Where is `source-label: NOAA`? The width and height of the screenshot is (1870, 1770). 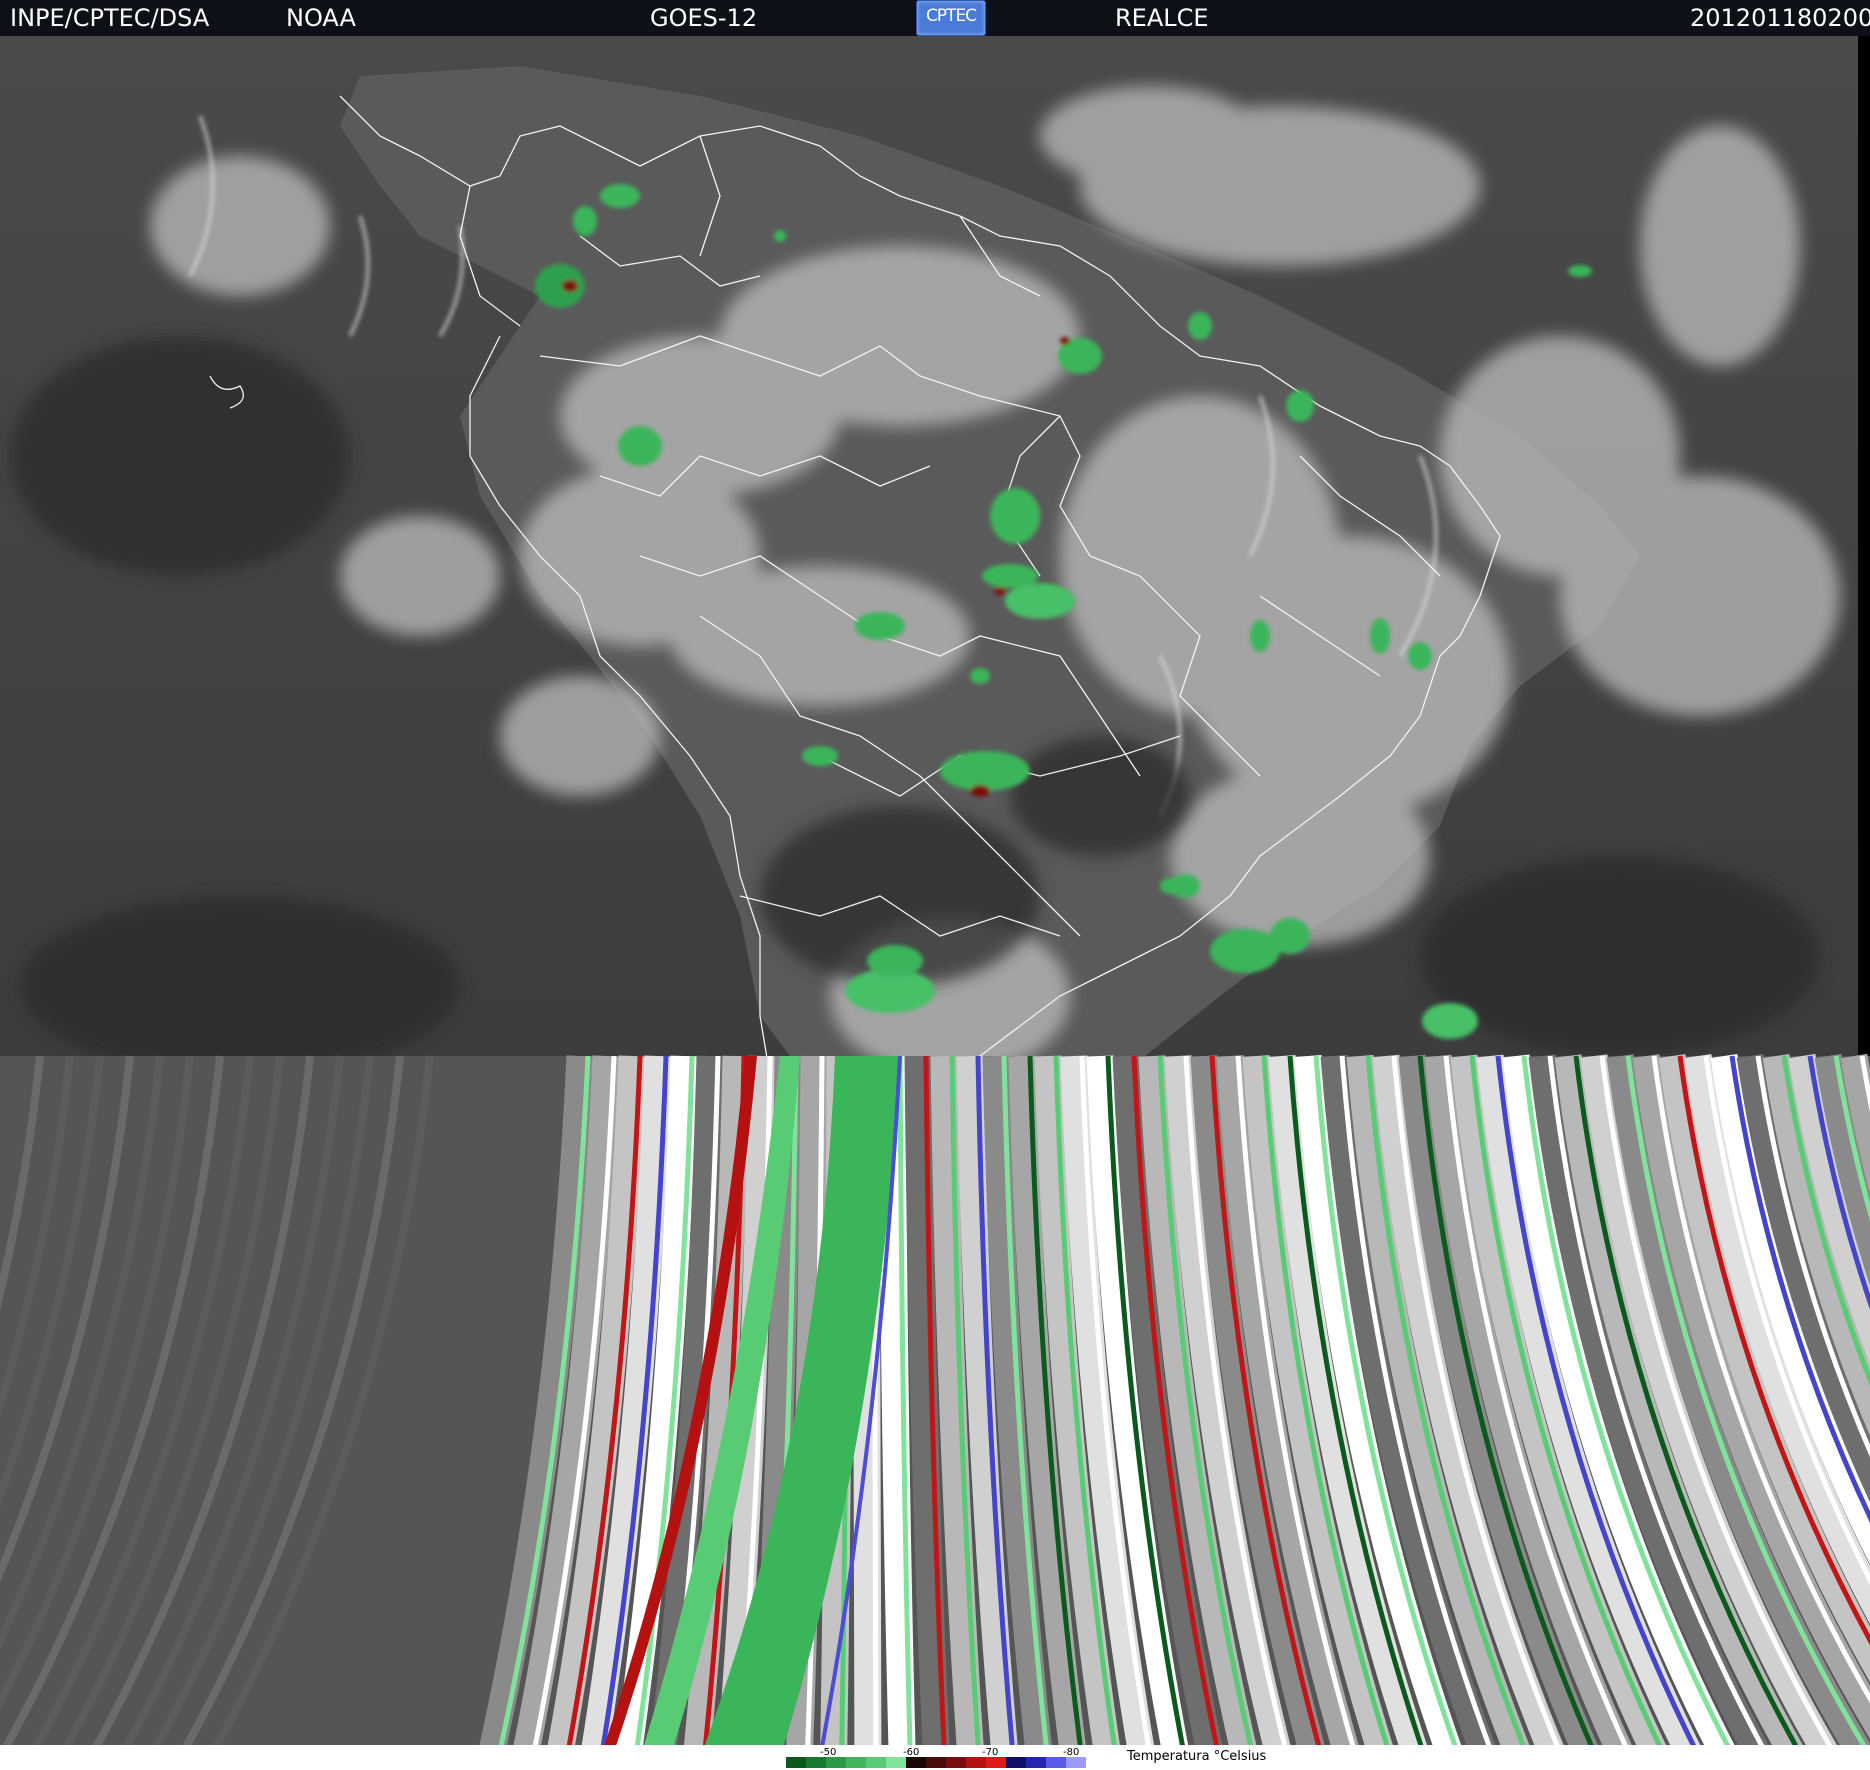
source-label: NOAA is located at coordinates (321, 18).